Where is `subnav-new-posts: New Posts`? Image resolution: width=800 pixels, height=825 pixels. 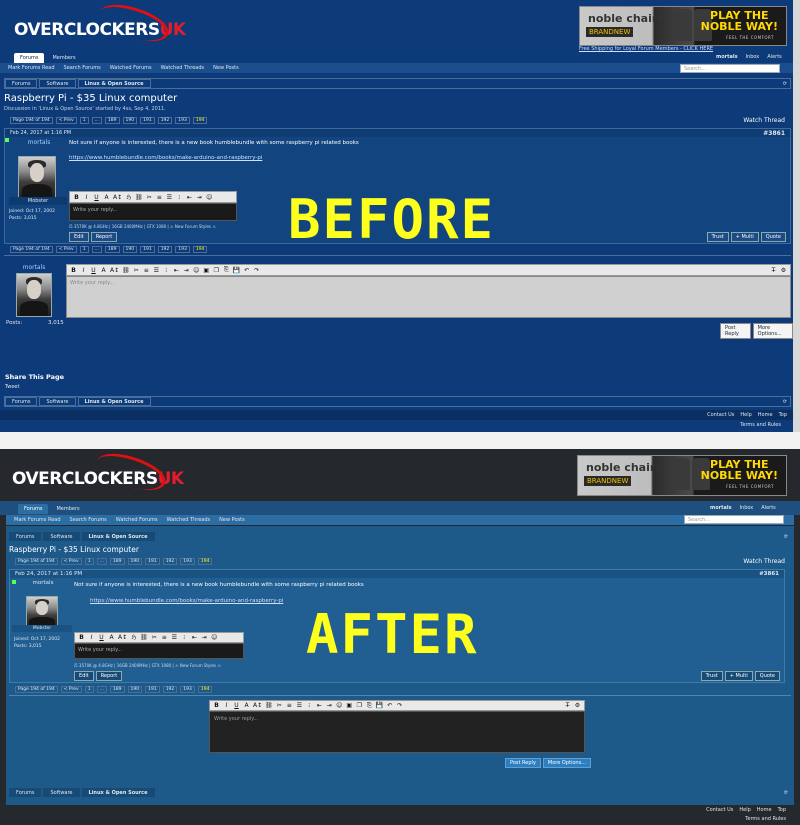
subnav-new-posts: New Posts is located at coordinates (232, 520).